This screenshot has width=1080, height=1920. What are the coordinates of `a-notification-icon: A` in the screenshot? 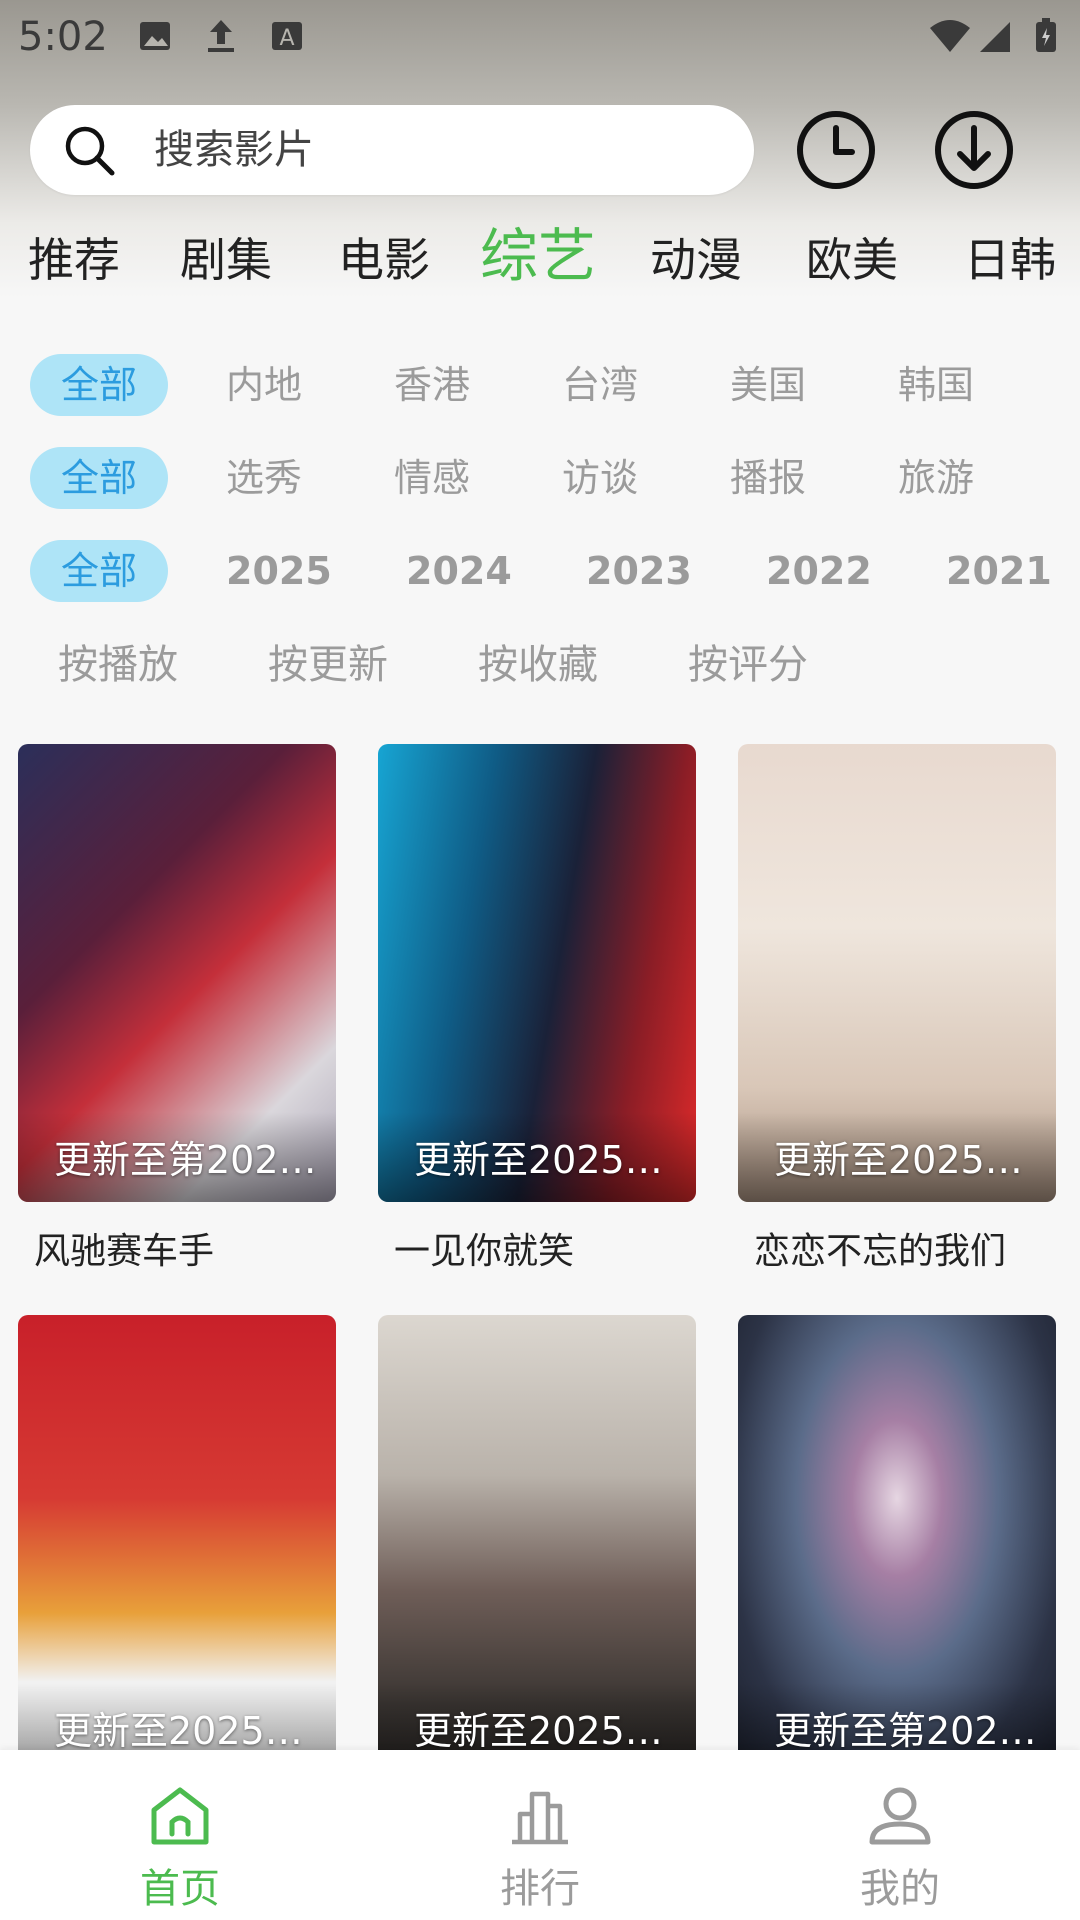 It's located at (287, 36).